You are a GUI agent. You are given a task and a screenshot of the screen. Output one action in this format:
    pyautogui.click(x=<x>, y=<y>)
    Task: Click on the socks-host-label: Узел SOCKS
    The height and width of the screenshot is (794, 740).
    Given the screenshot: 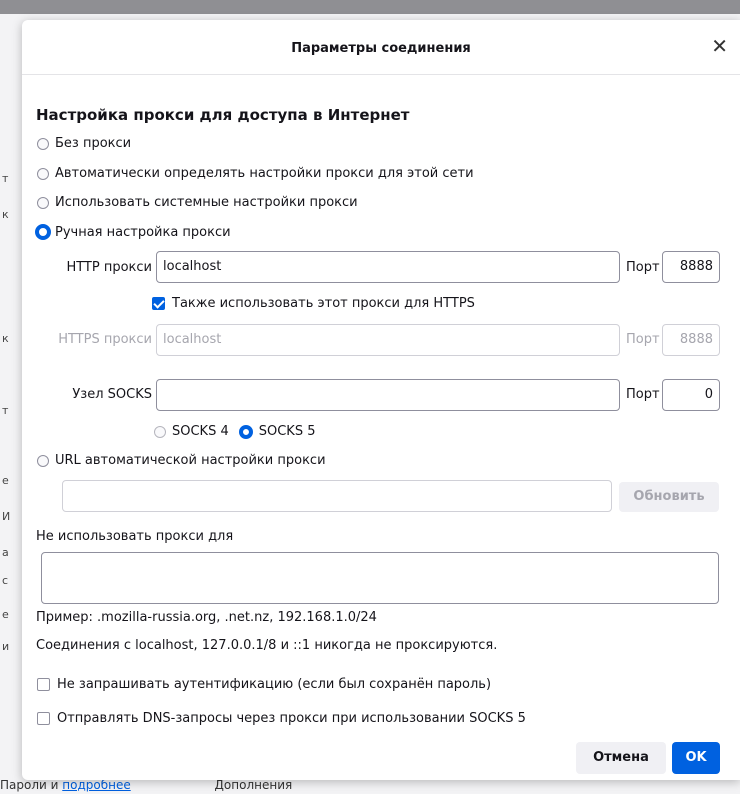 What is the action you would take?
    pyautogui.click(x=112, y=394)
    